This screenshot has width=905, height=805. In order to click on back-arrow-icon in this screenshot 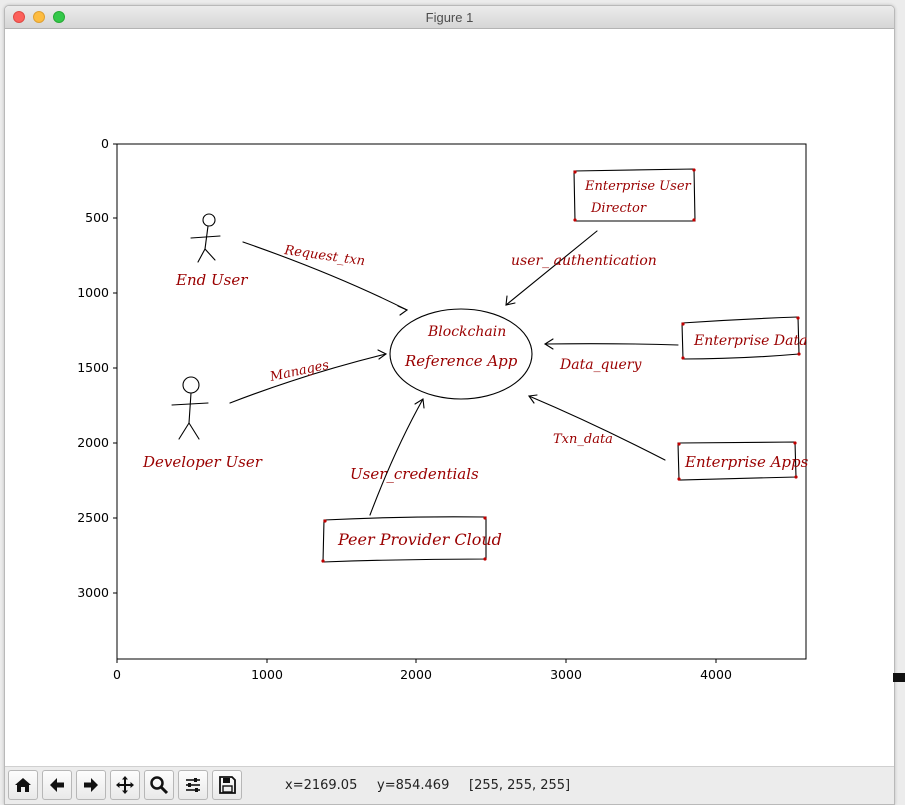, I will do `click(57, 785)`.